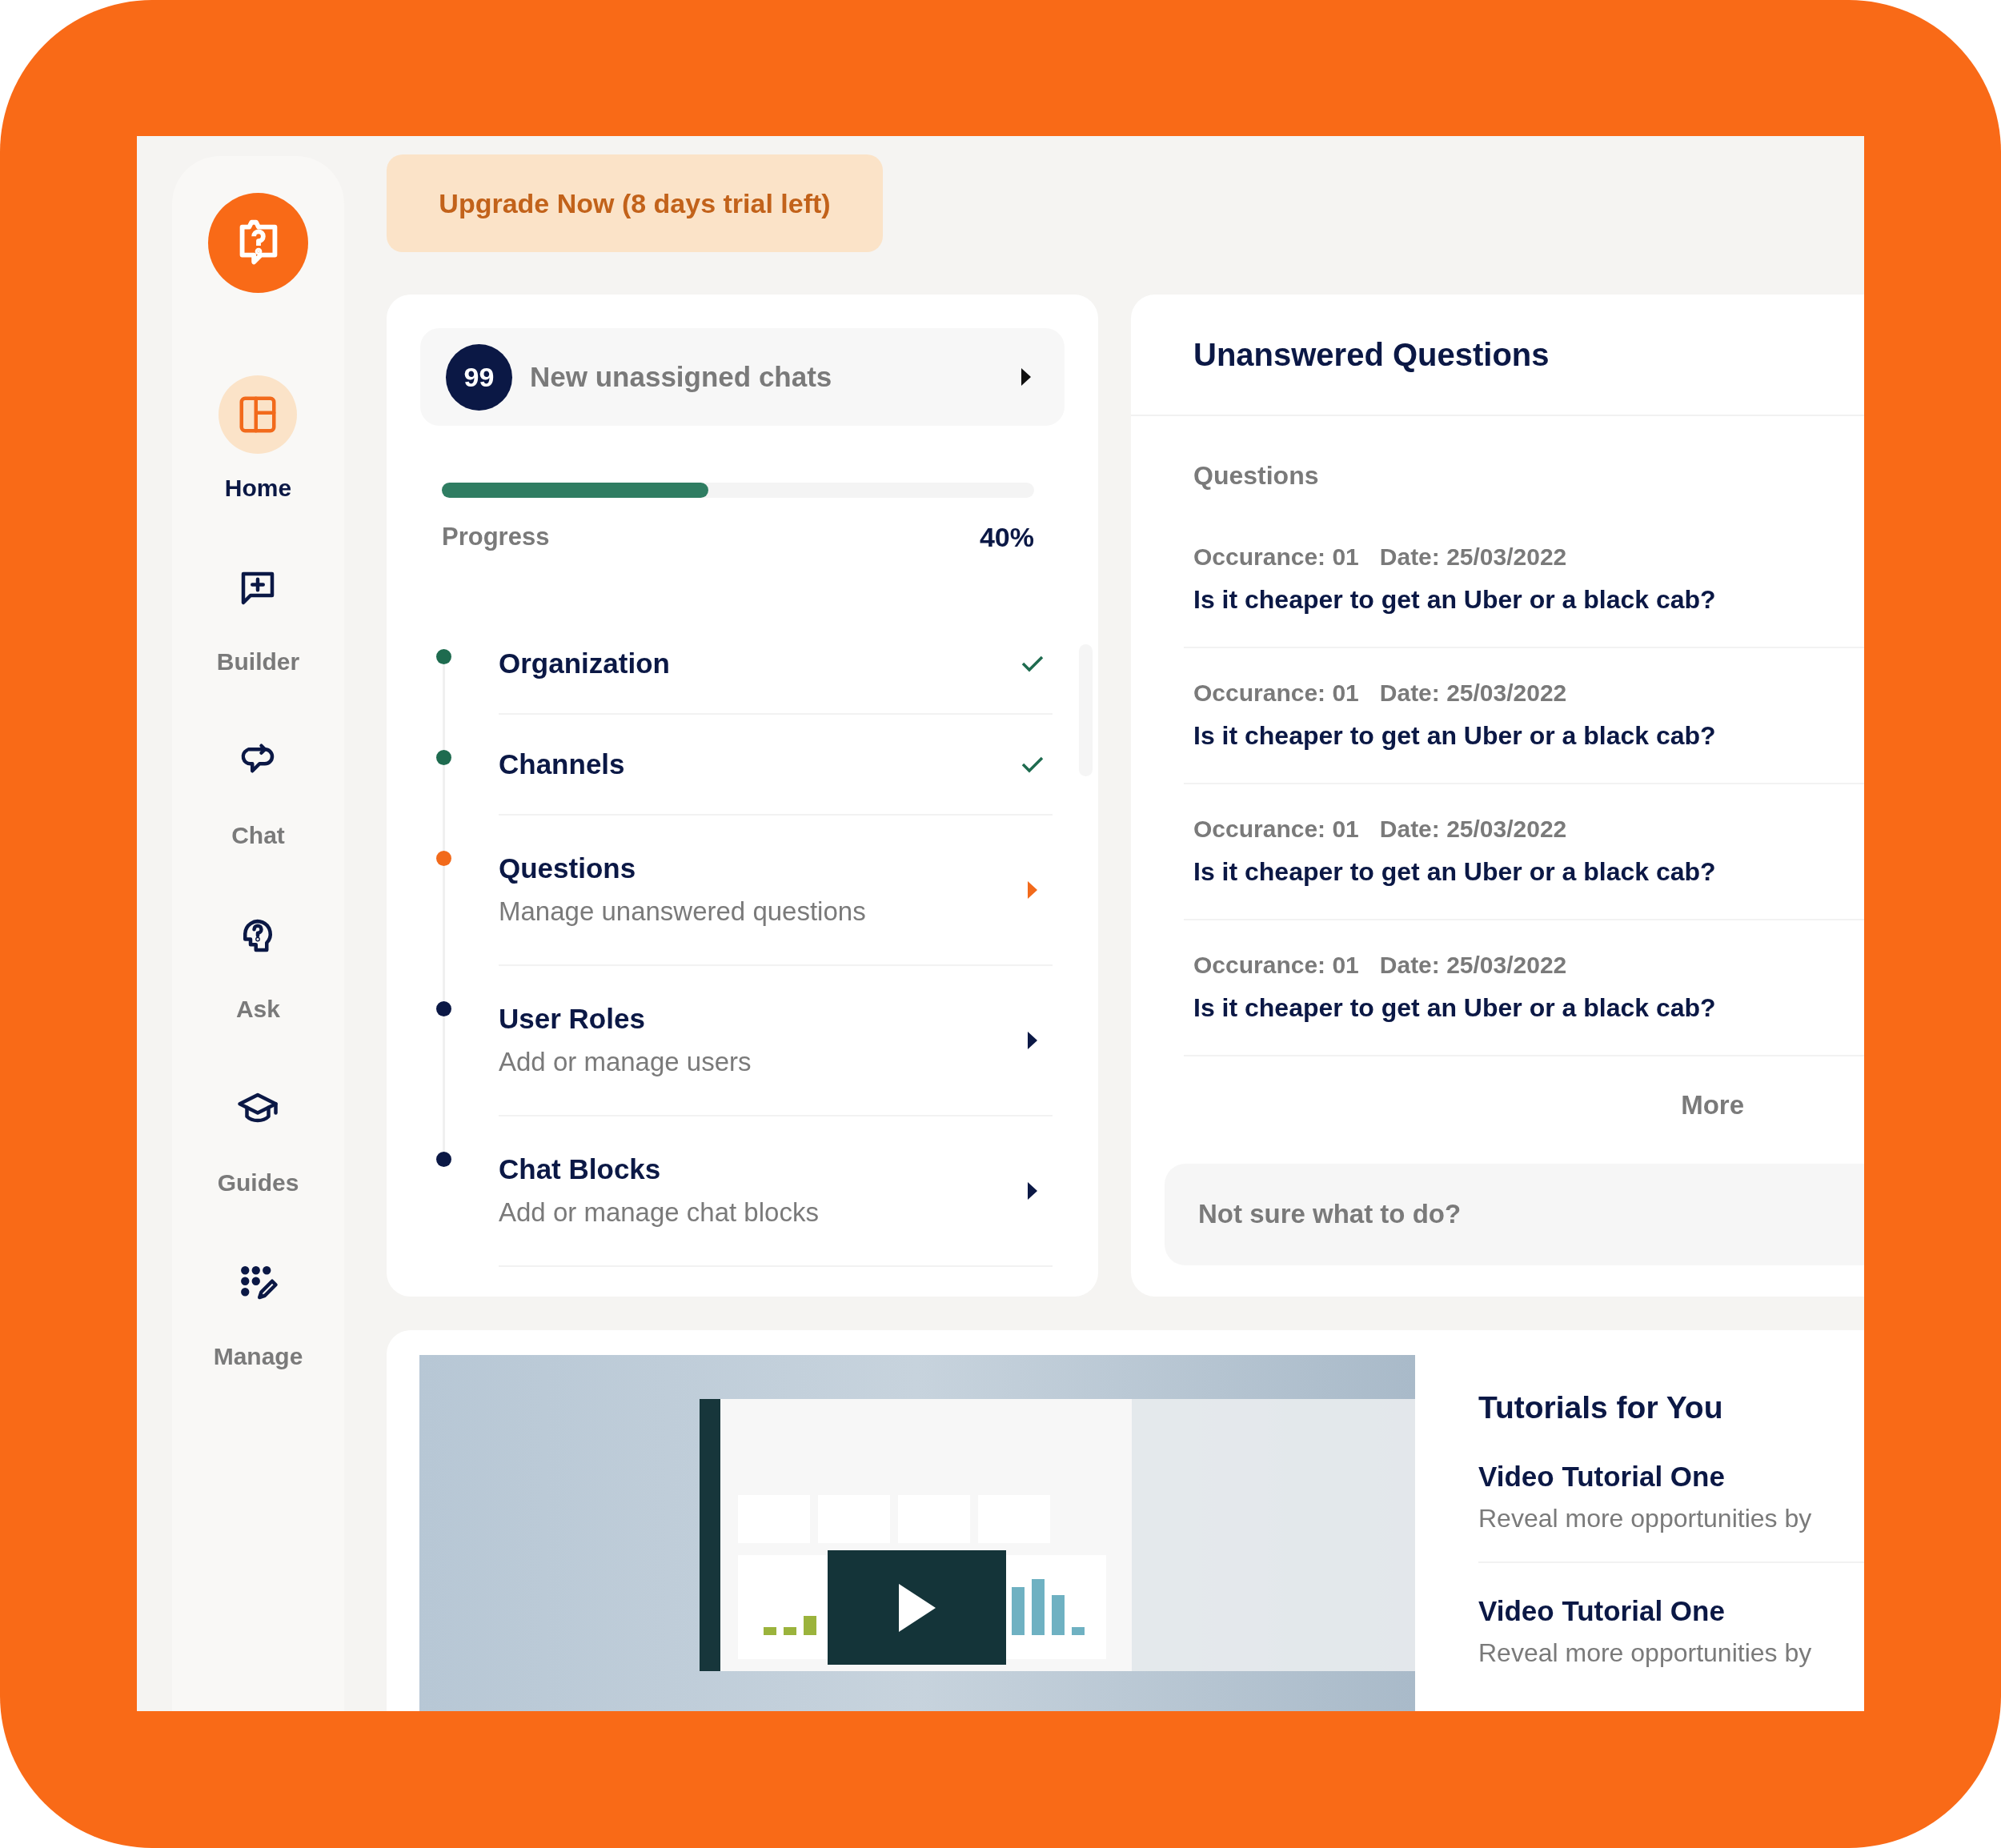 Image resolution: width=2001 pixels, height=1848 pixels. I want to click on progress-label: Progress, so click(496, 537).